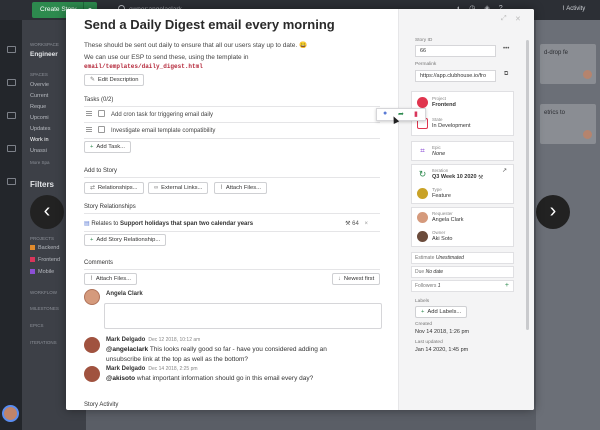 The width and height of the screenshot is (600, 430). What do you see at coordinates (463, 194) in the screenshot?
I see `type-selector: Type Feature` at bounding box center [463, 194].